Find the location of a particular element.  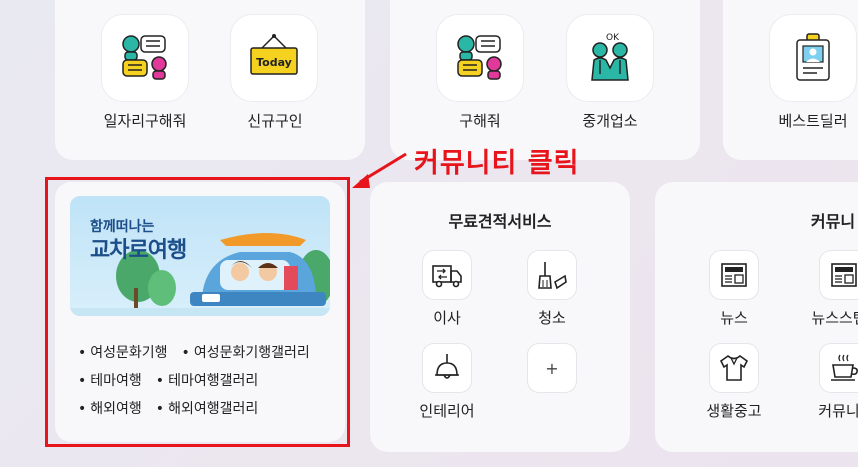

annotation-text: 커뮤니티 클릭 is located at coordinates (497, 163).